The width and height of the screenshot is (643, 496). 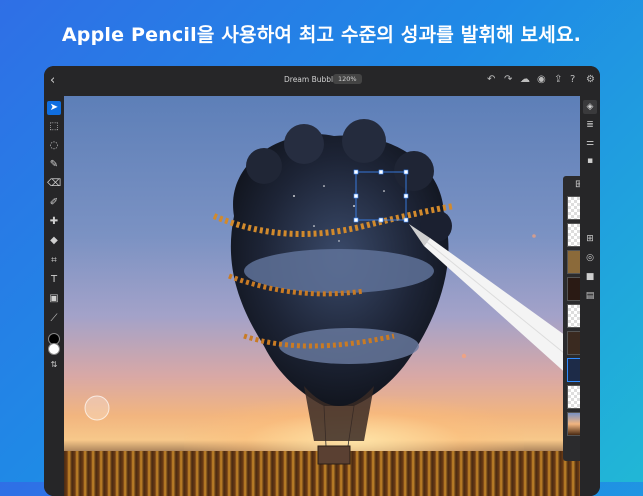 What do you see at coordinates (334, 455) in the screenshot?
I see `balloon-basket` at bounding box center [334, 455].